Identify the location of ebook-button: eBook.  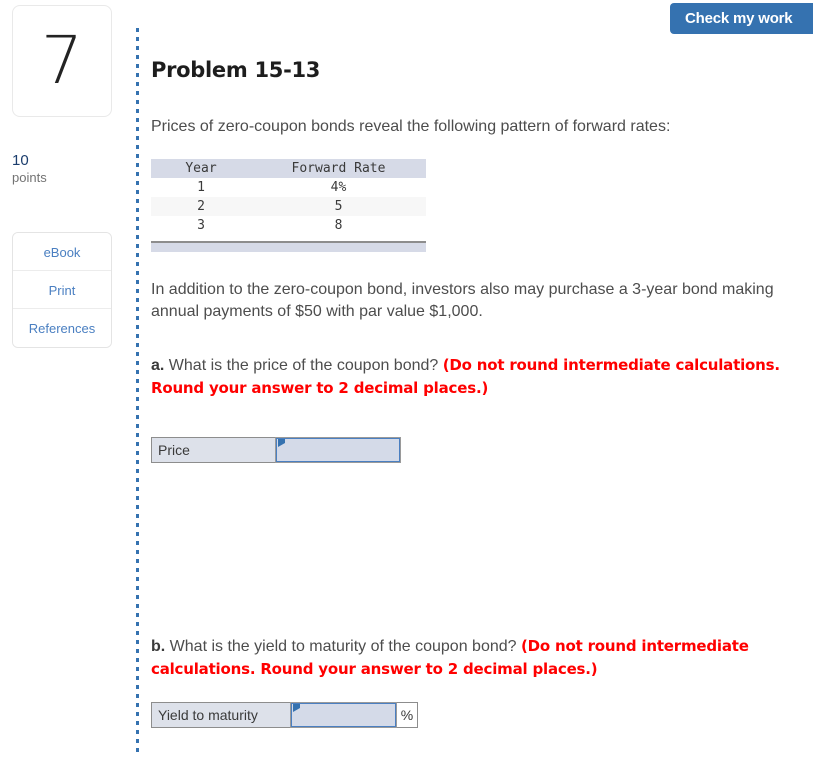
(62, 252).